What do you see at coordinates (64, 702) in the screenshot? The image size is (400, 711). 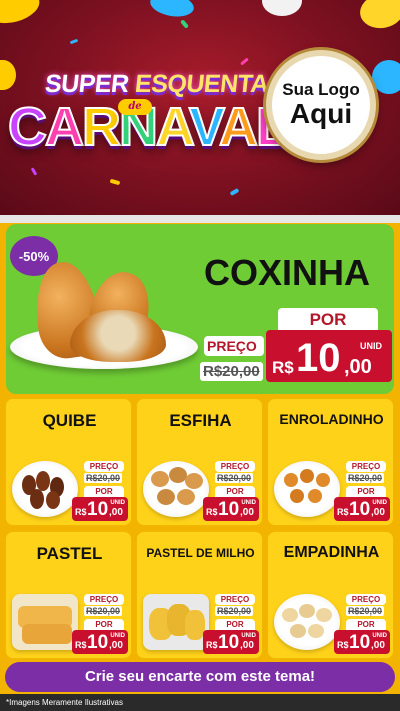 I see `disclaimer: *Imagens Meramente Ilustrativas` at bounding box center [64, 702].